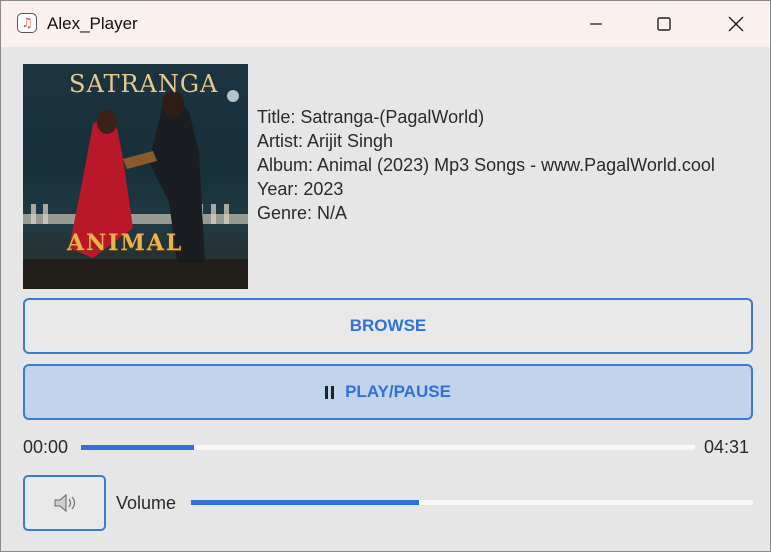  What do you see at coordinates (385, 24) in the screenshot?
I see `title-bar: ♫ Alex_Player` at bounding box center [385, 24].